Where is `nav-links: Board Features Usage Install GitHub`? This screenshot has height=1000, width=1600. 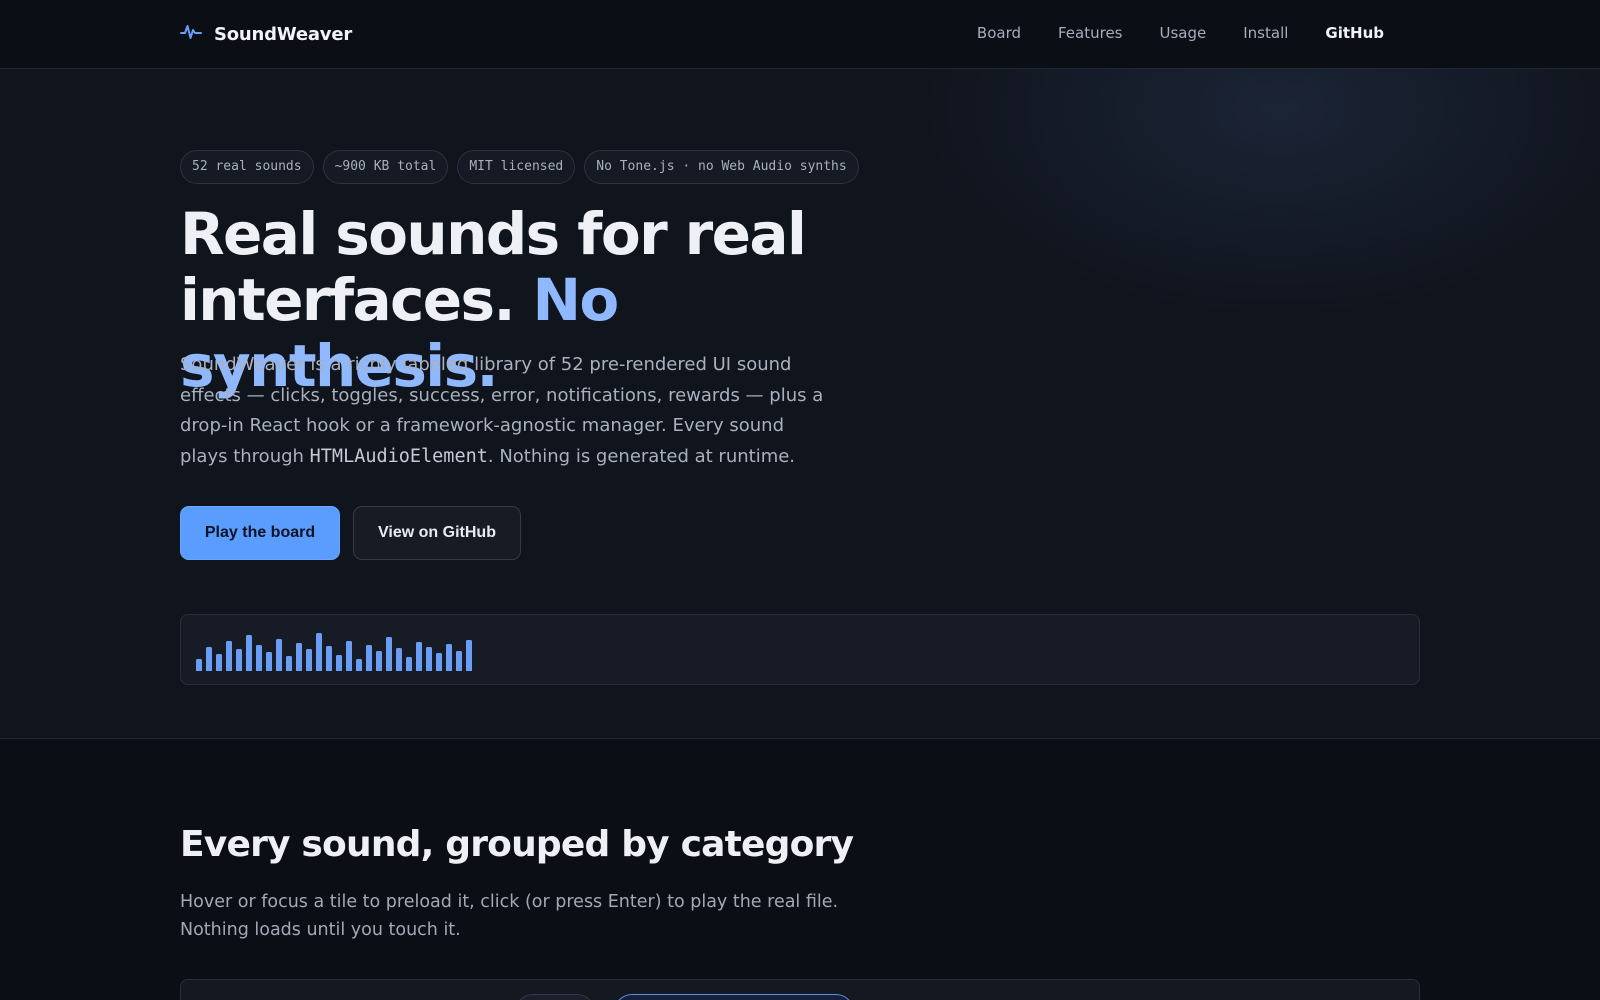 nav-links: Board Features Usage Install GitHub is located at coordinates (1162, 33).